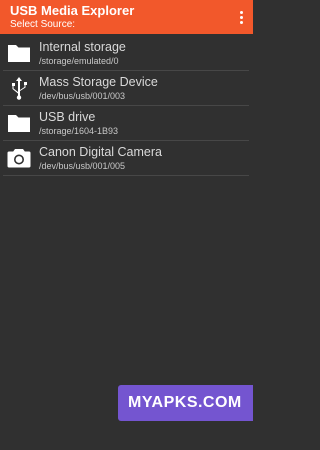  What do you see at coordinates (43, 24) in the screenshot?
I see `app-subtitle: Select Source:` at bounding box center [43, 24].